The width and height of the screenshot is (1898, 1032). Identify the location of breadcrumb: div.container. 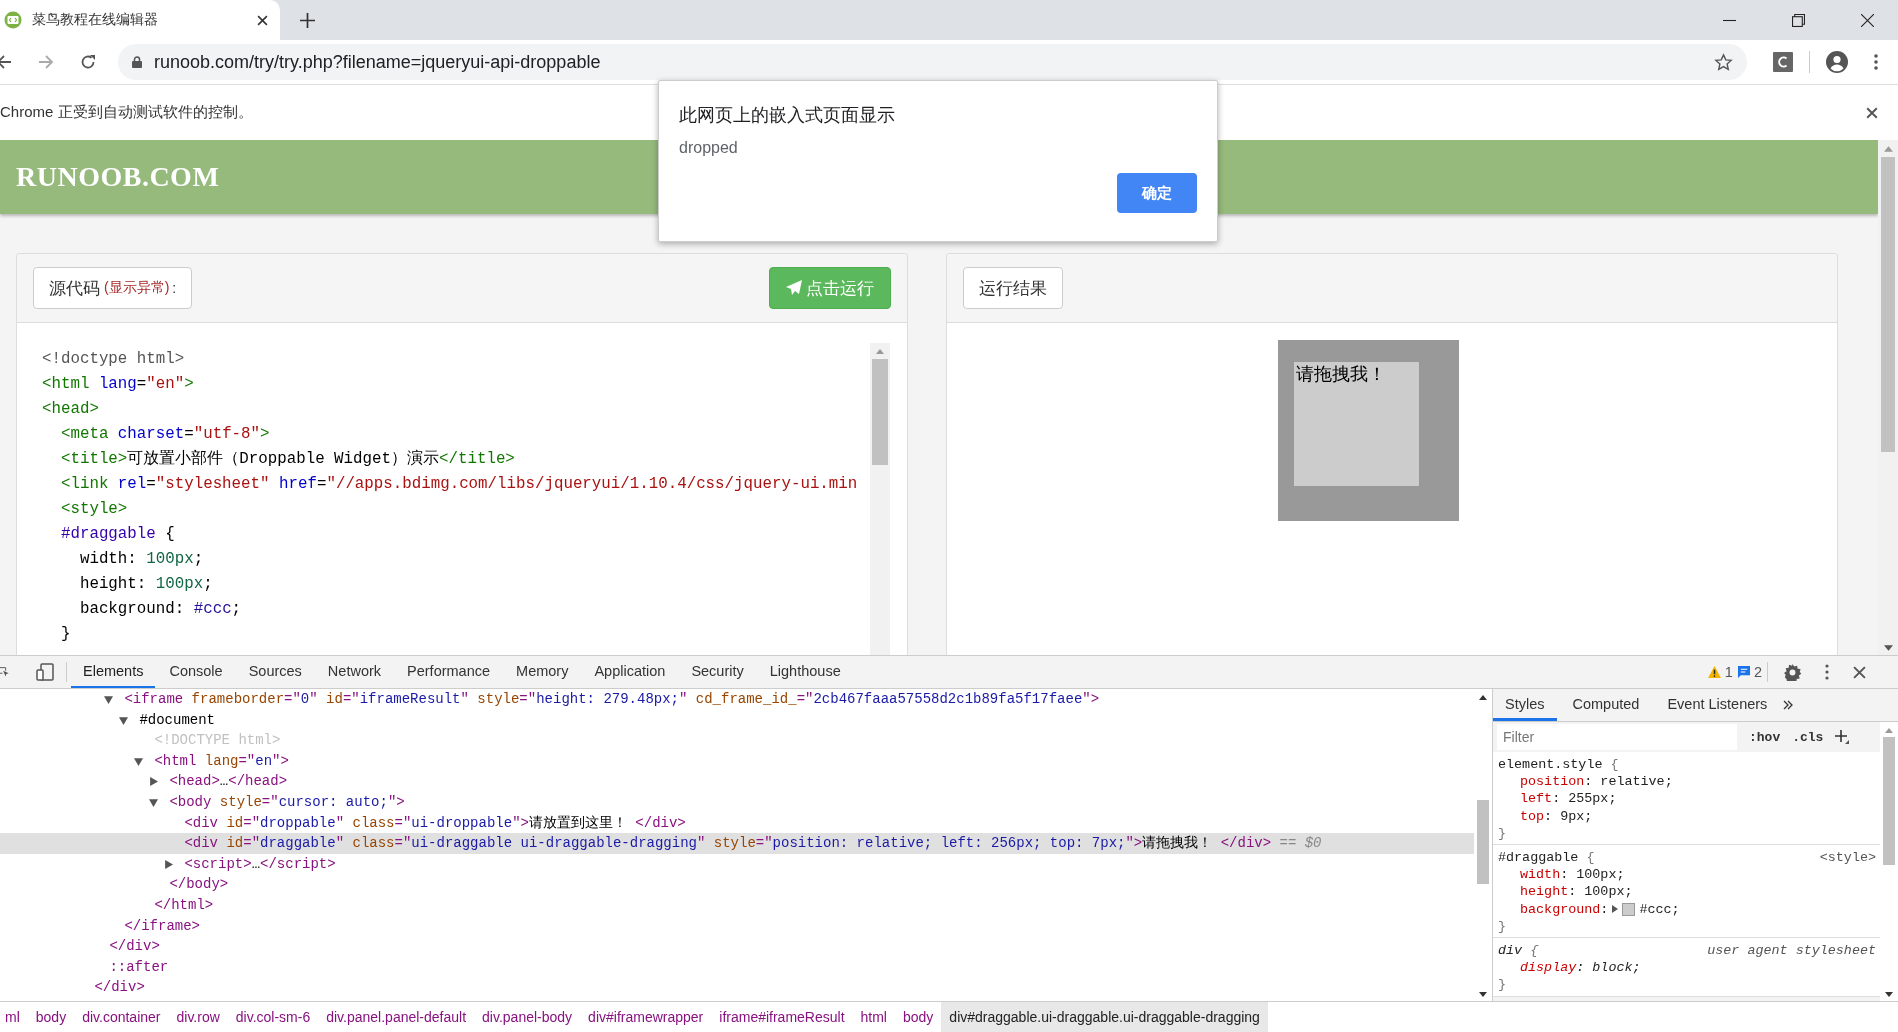
(121, 1017).